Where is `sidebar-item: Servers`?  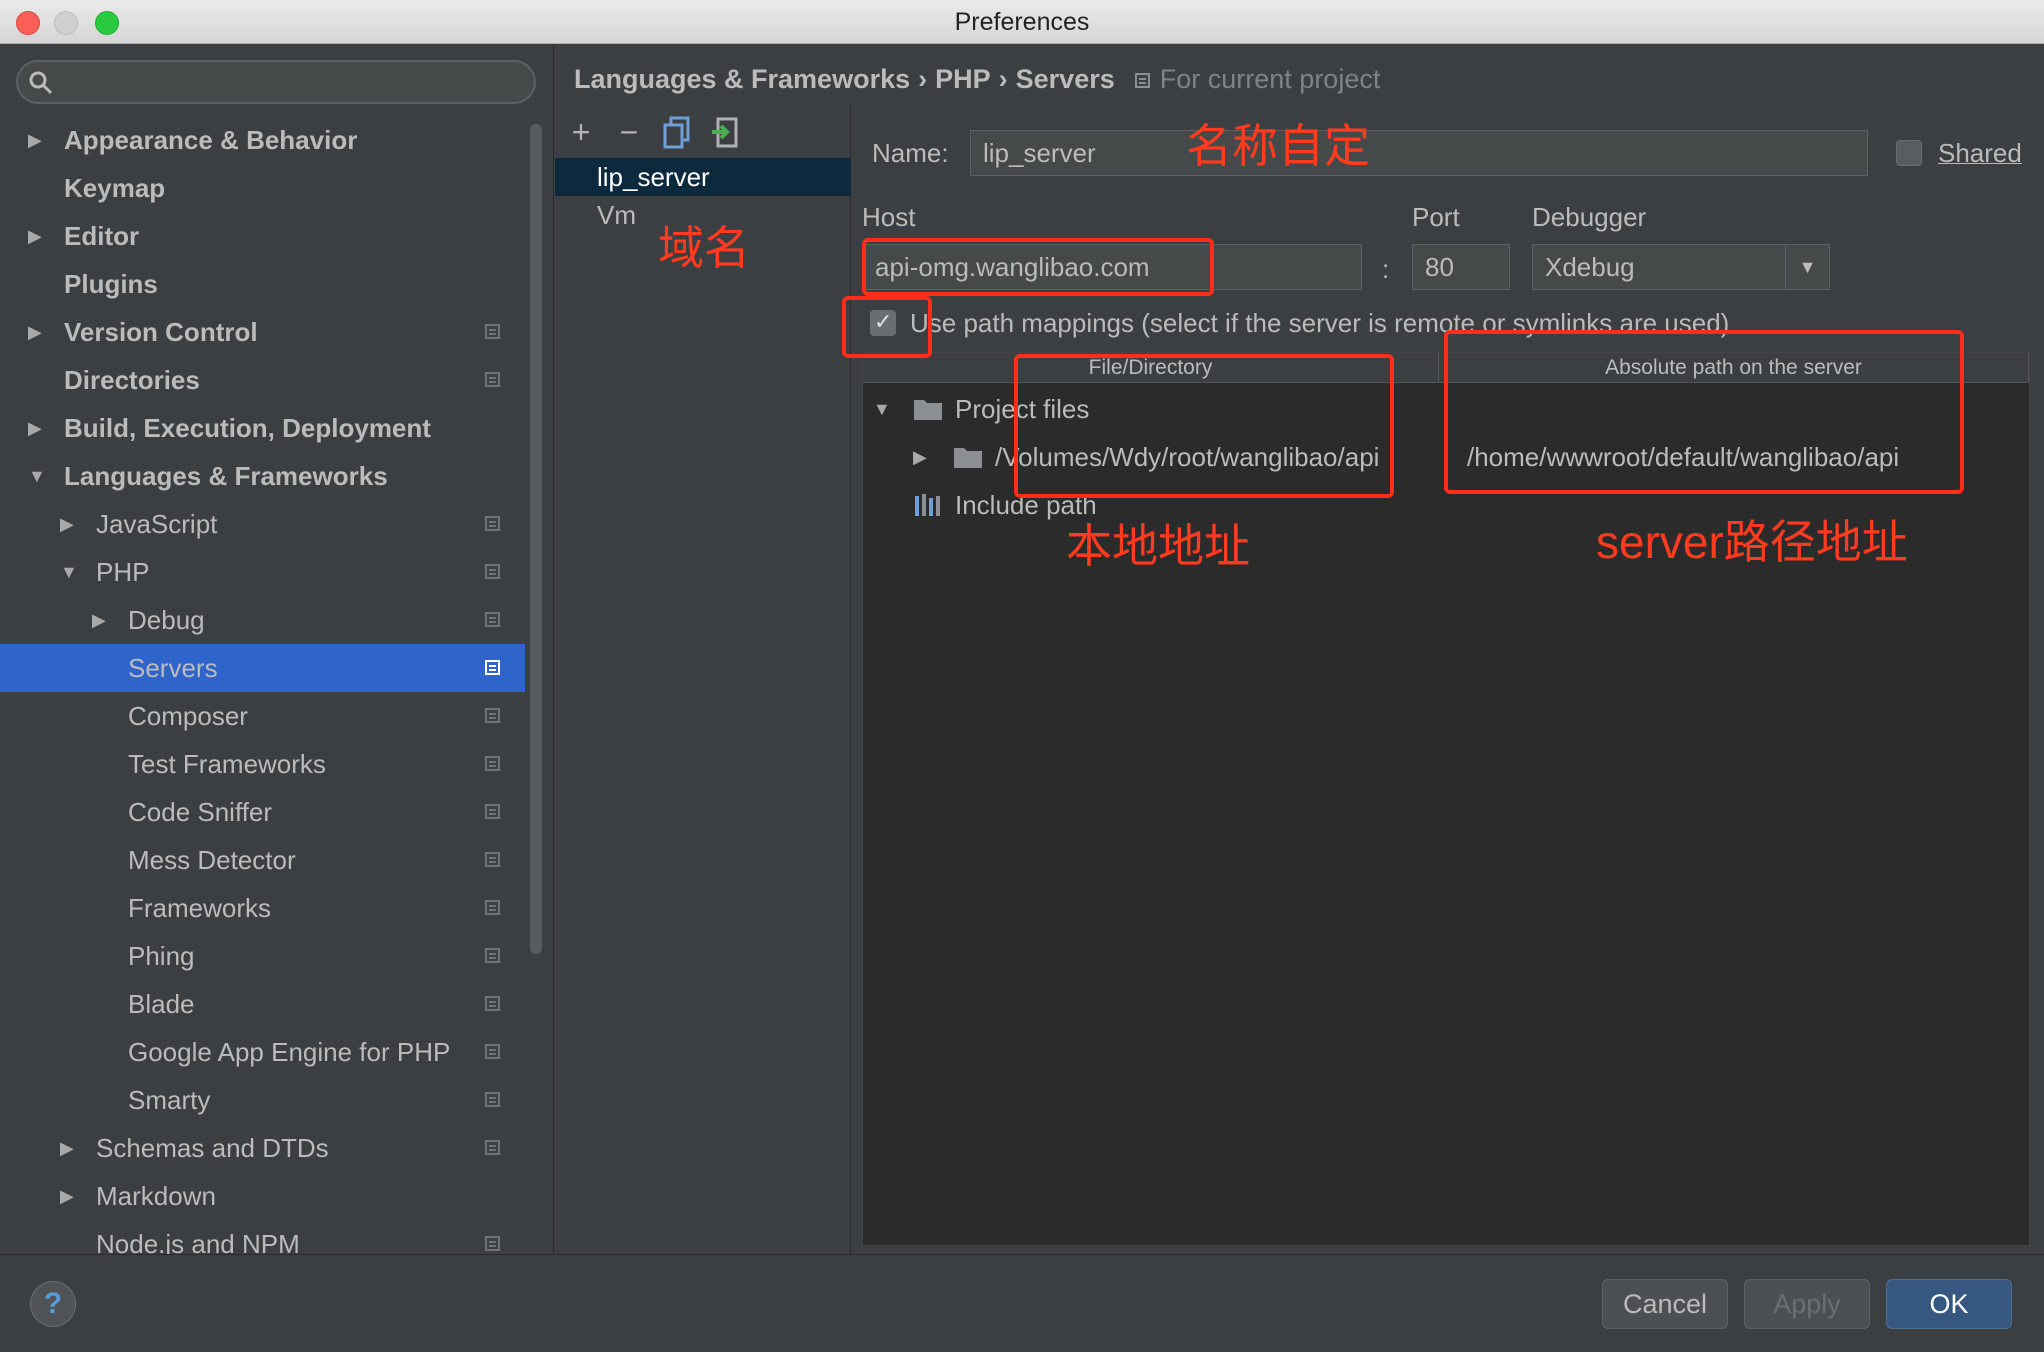
sidebar-item: Servers is located at coordinates (262, 668).